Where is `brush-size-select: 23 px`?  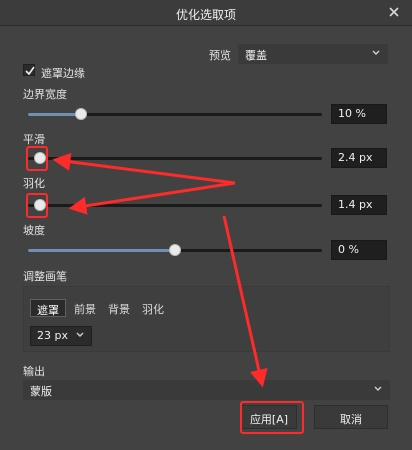
brush-size-select: 23 px is located at coordinates (61, 336).